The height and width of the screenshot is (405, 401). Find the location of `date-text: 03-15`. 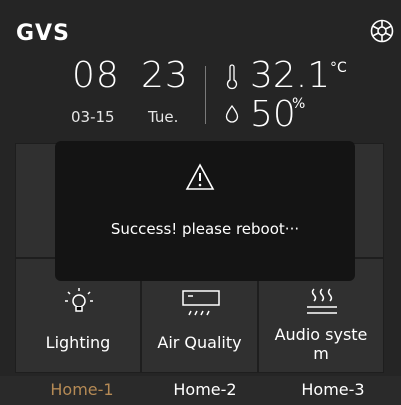

date-text: 03-15 is located at coordinates (93, 117).